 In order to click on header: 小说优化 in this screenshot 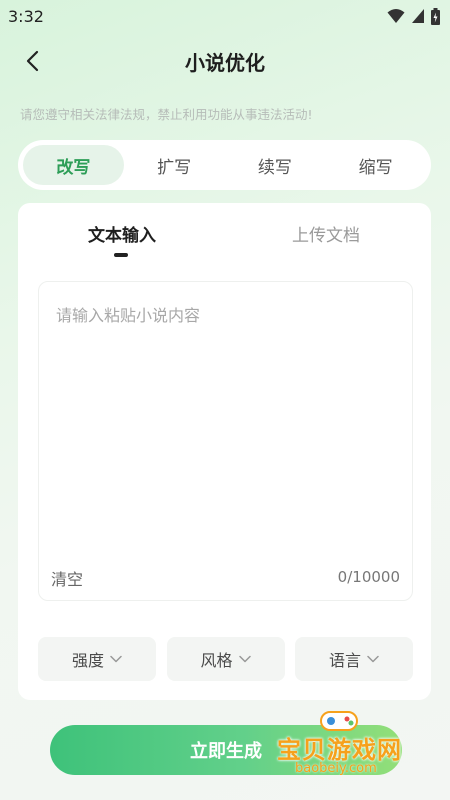, I will do `click(225, 61)`.